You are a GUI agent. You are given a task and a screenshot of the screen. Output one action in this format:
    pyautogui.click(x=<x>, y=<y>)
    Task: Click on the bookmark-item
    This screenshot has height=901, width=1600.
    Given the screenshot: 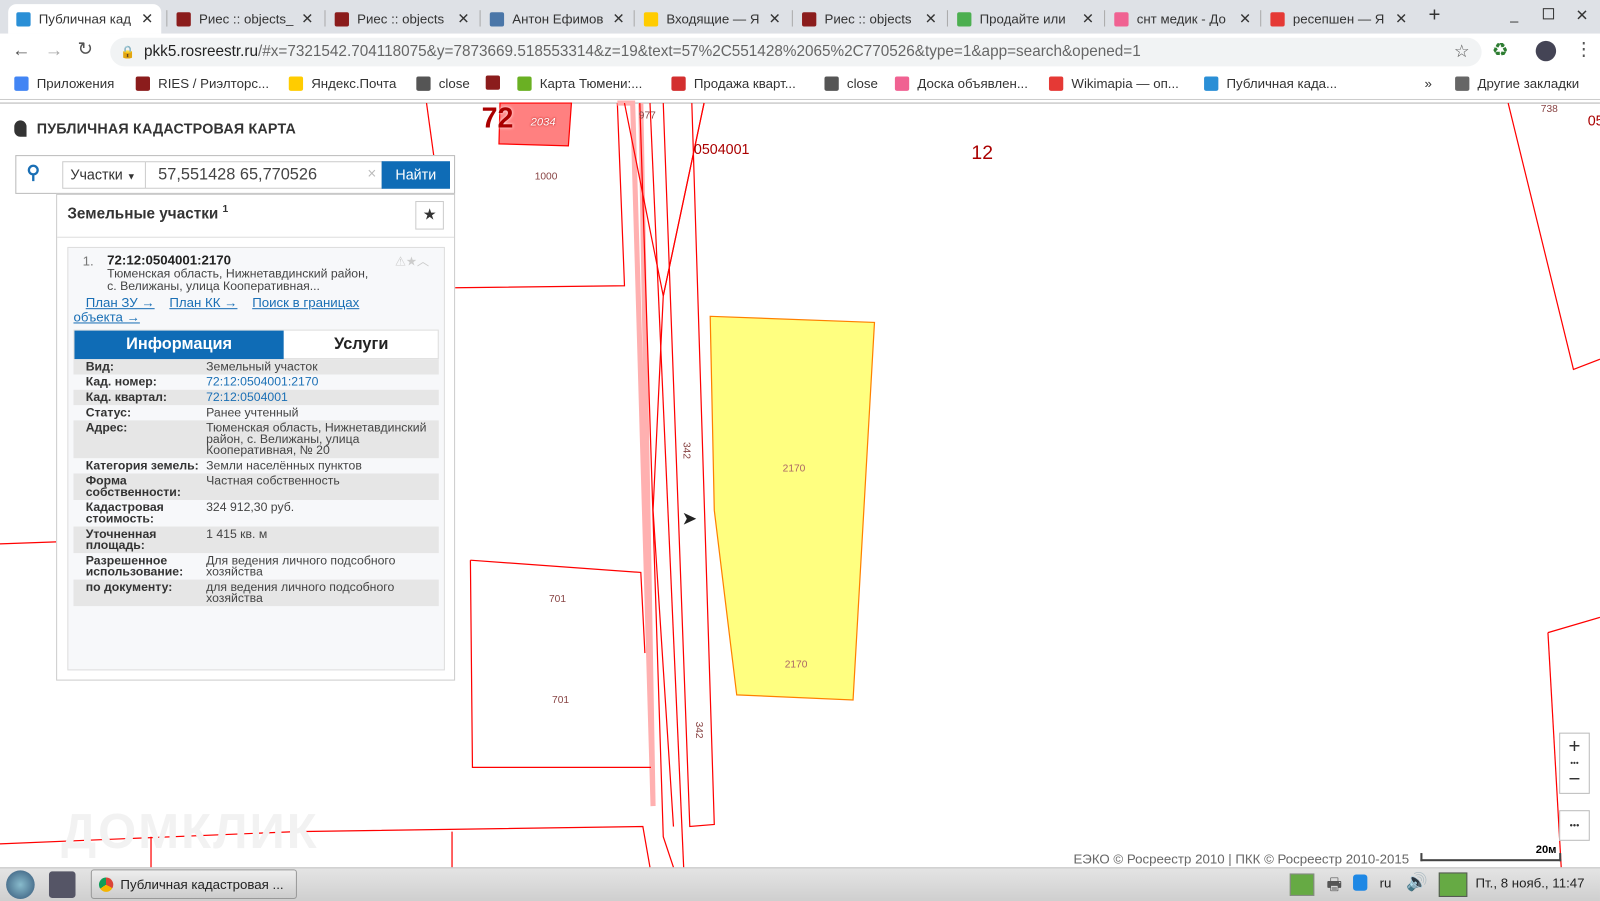 What is the action you would take?
    pyautogui.click(x=496, y=82)
    